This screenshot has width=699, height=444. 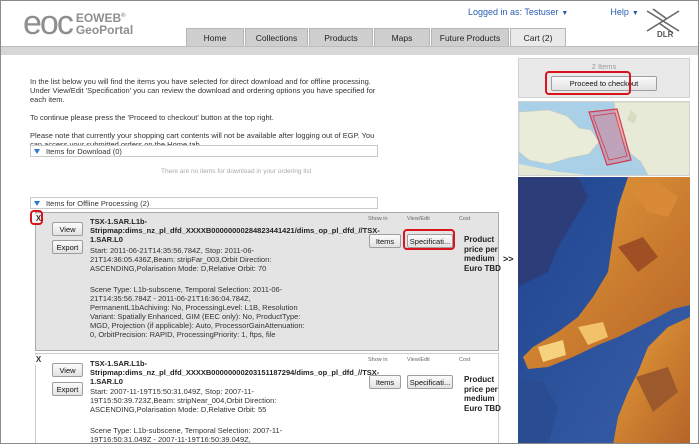 I want to click on tab-maps: Maps, so click(x=402, y=37).